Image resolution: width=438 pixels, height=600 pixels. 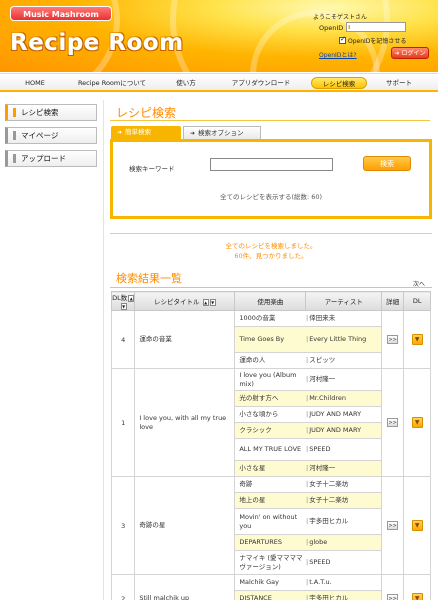 I want to click on col-artist: アーティスト, so click(x=344, y=301).